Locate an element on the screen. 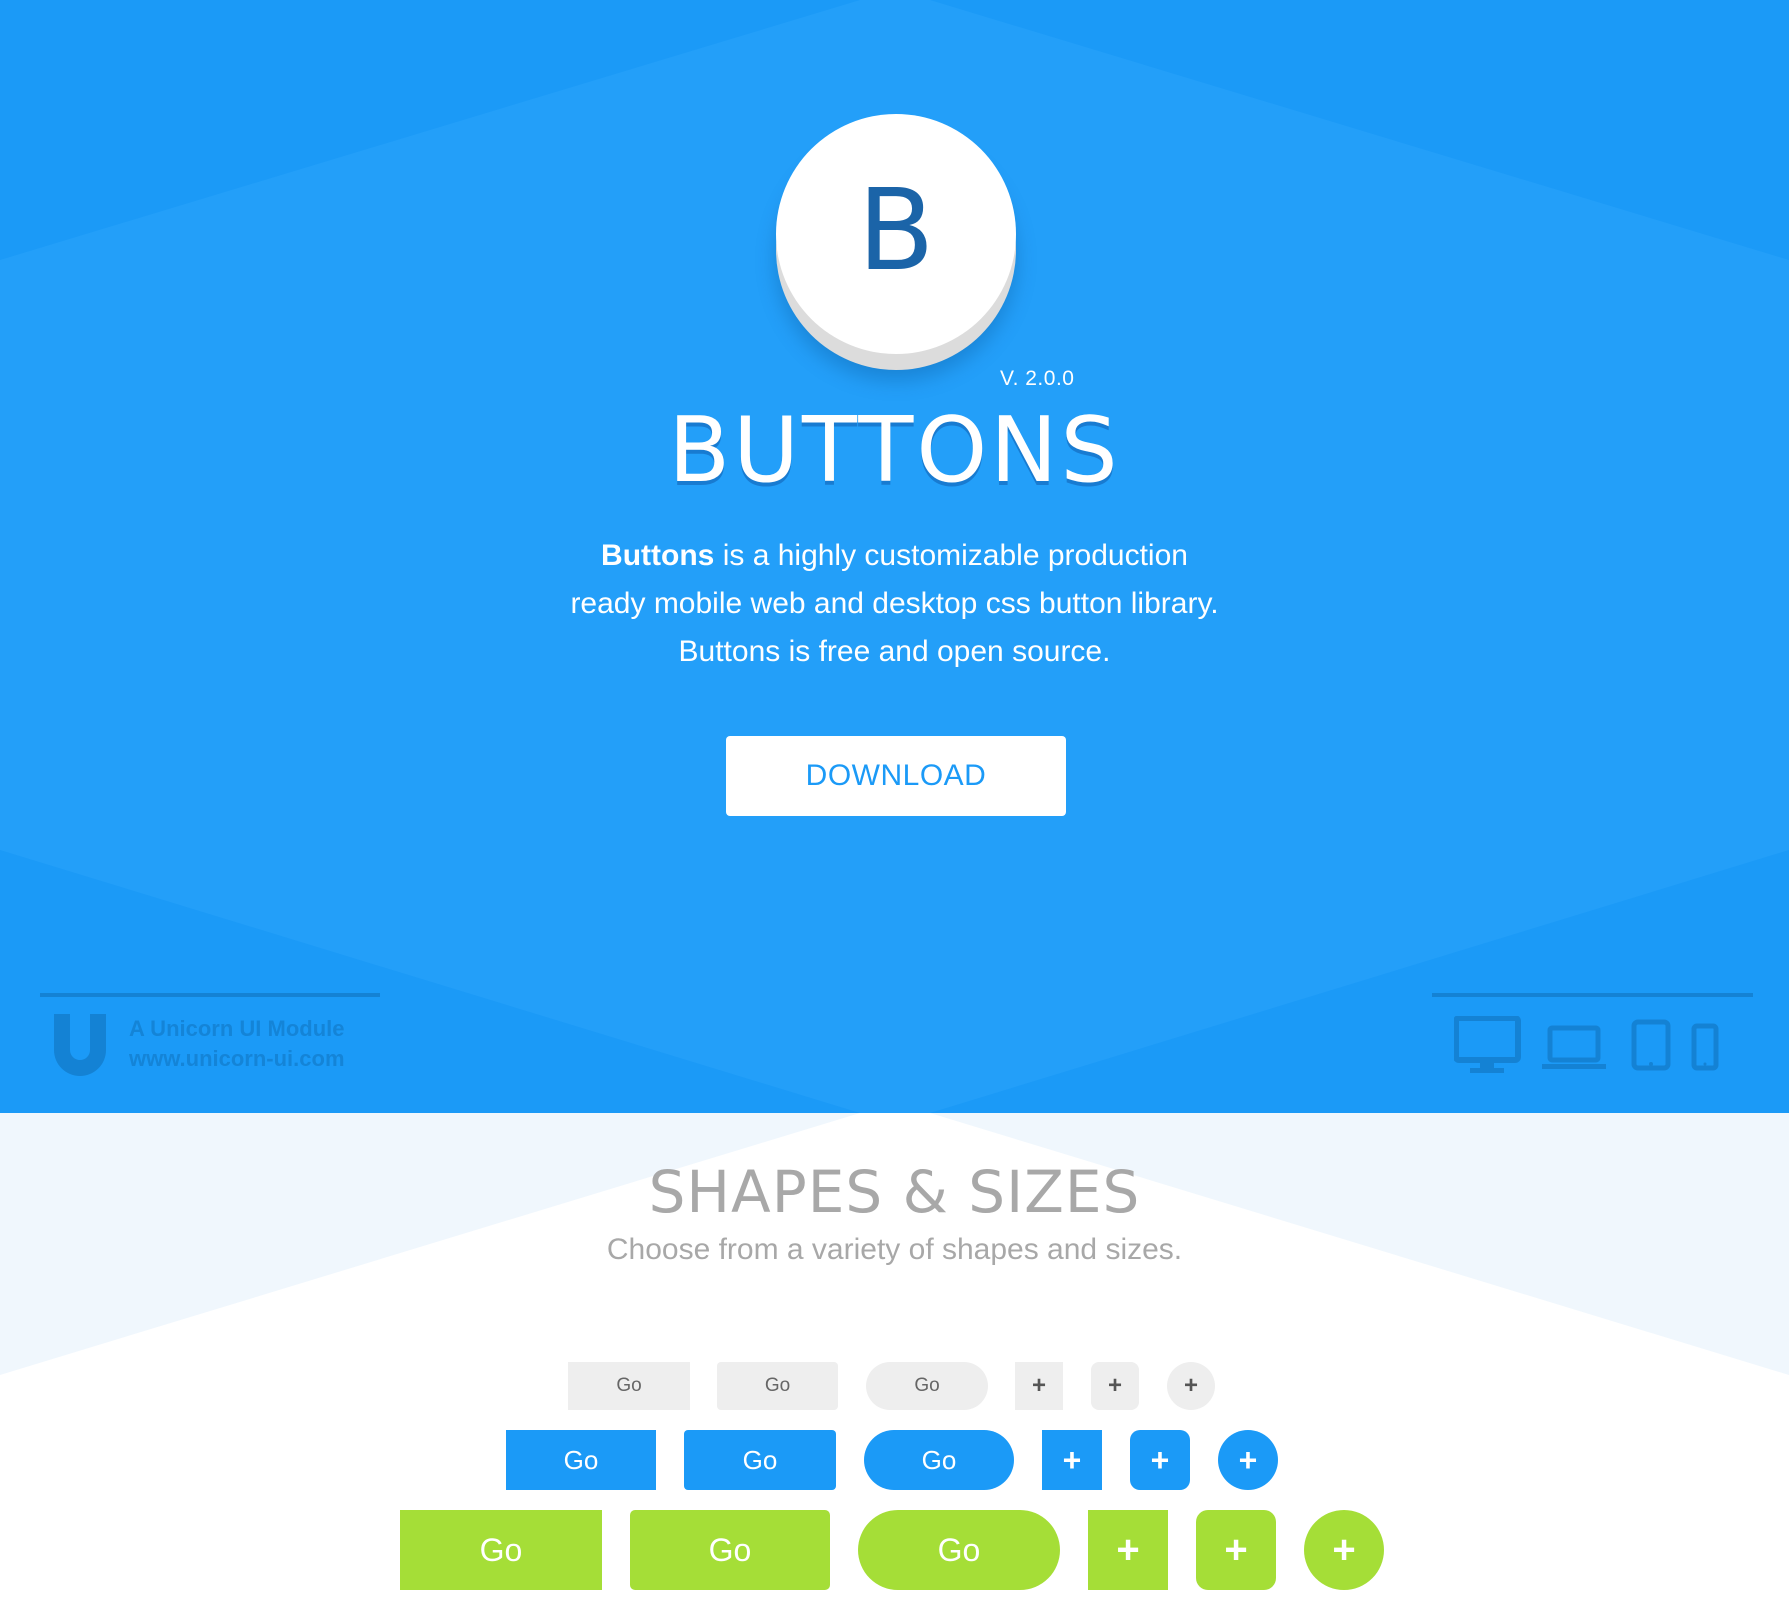  devices-icons is located at coordinates (1586, 1044).